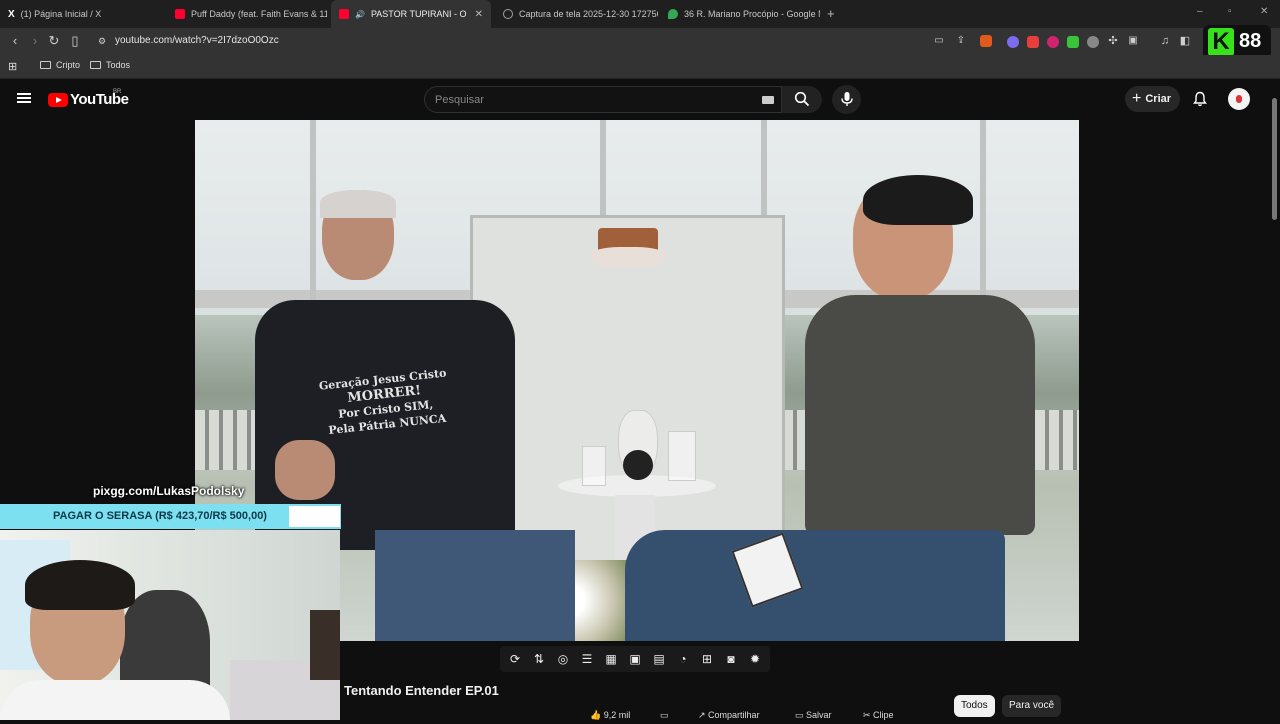  What do you see at coordinates (752, 14) in the screenshot?
I see `tab-title: 36 R. Mariano Procópio - Google Ma` at bounding box center [752, 14].